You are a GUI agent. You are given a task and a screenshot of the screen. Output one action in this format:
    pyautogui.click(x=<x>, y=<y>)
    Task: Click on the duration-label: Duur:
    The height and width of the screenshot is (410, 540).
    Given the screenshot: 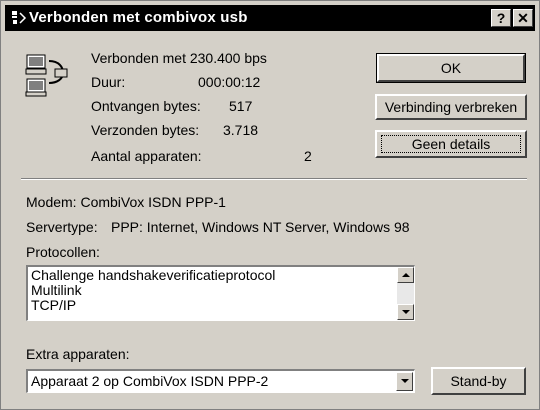 What is the action you would take?
    pyautogui.click(x=108, y=82)
    